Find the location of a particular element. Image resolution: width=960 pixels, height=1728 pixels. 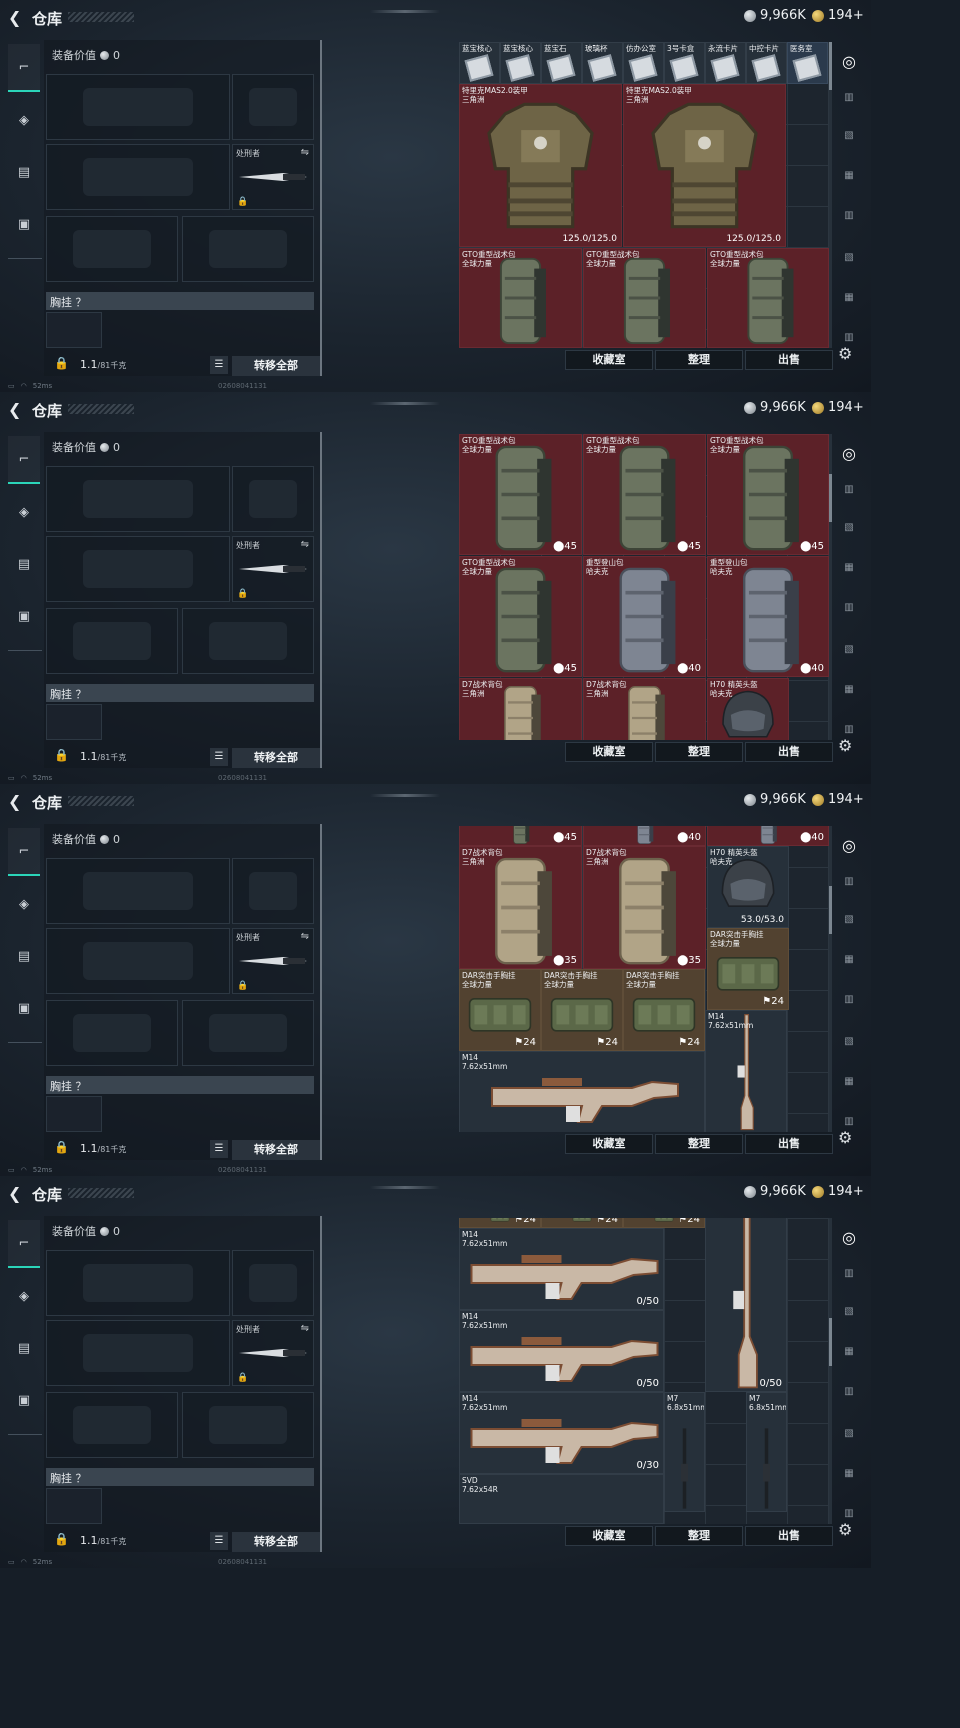

keycard-item: 永流卡片 is located at coordinates (725, 63).